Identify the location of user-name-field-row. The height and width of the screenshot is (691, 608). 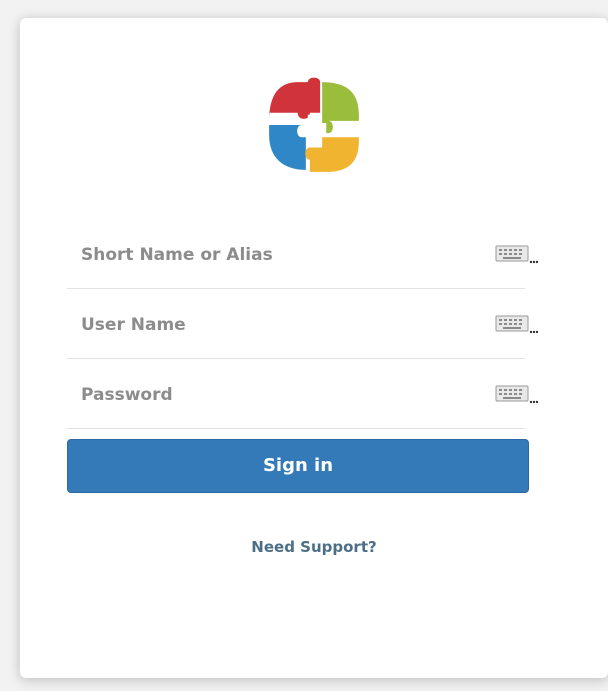
(303, 323).